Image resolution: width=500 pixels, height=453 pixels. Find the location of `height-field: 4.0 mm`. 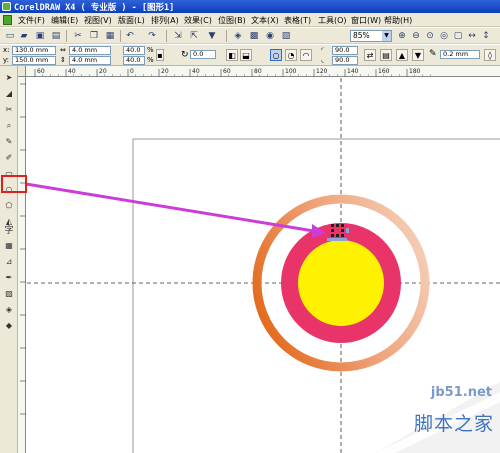

height-field: 4.0 mm is located at coordinates (90, 60).